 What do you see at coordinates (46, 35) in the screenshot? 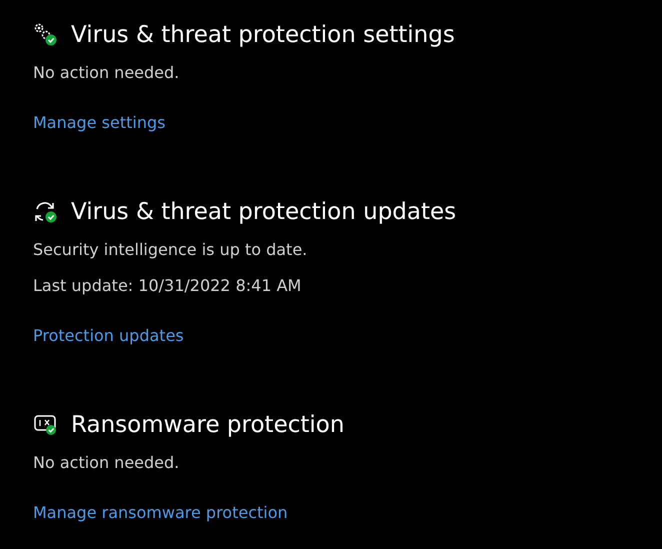
I see `gears-check-icon` at bounding box center [46, 35].